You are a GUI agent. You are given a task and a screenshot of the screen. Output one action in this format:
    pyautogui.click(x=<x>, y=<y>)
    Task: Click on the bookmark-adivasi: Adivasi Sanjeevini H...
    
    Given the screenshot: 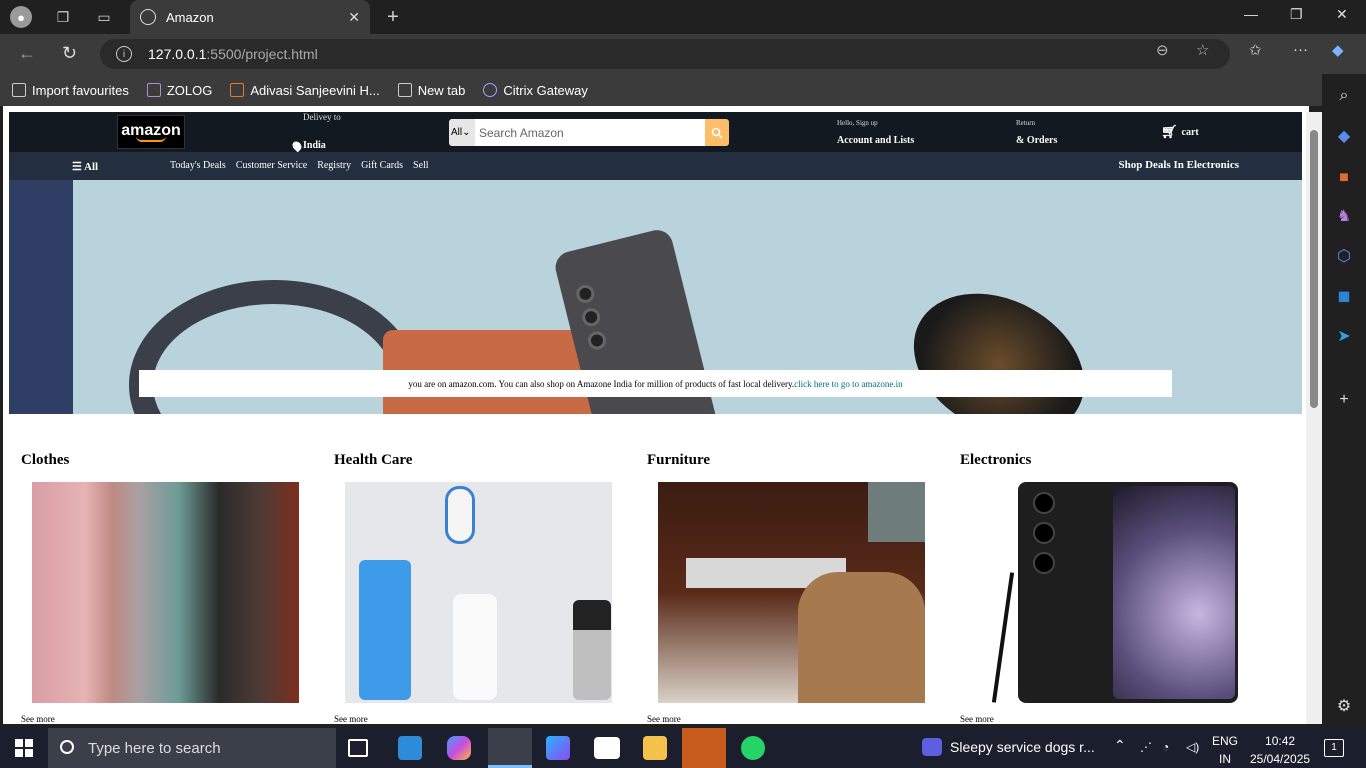 What is the action you would take?
    pyautogui.click(x=305, y=90)
    